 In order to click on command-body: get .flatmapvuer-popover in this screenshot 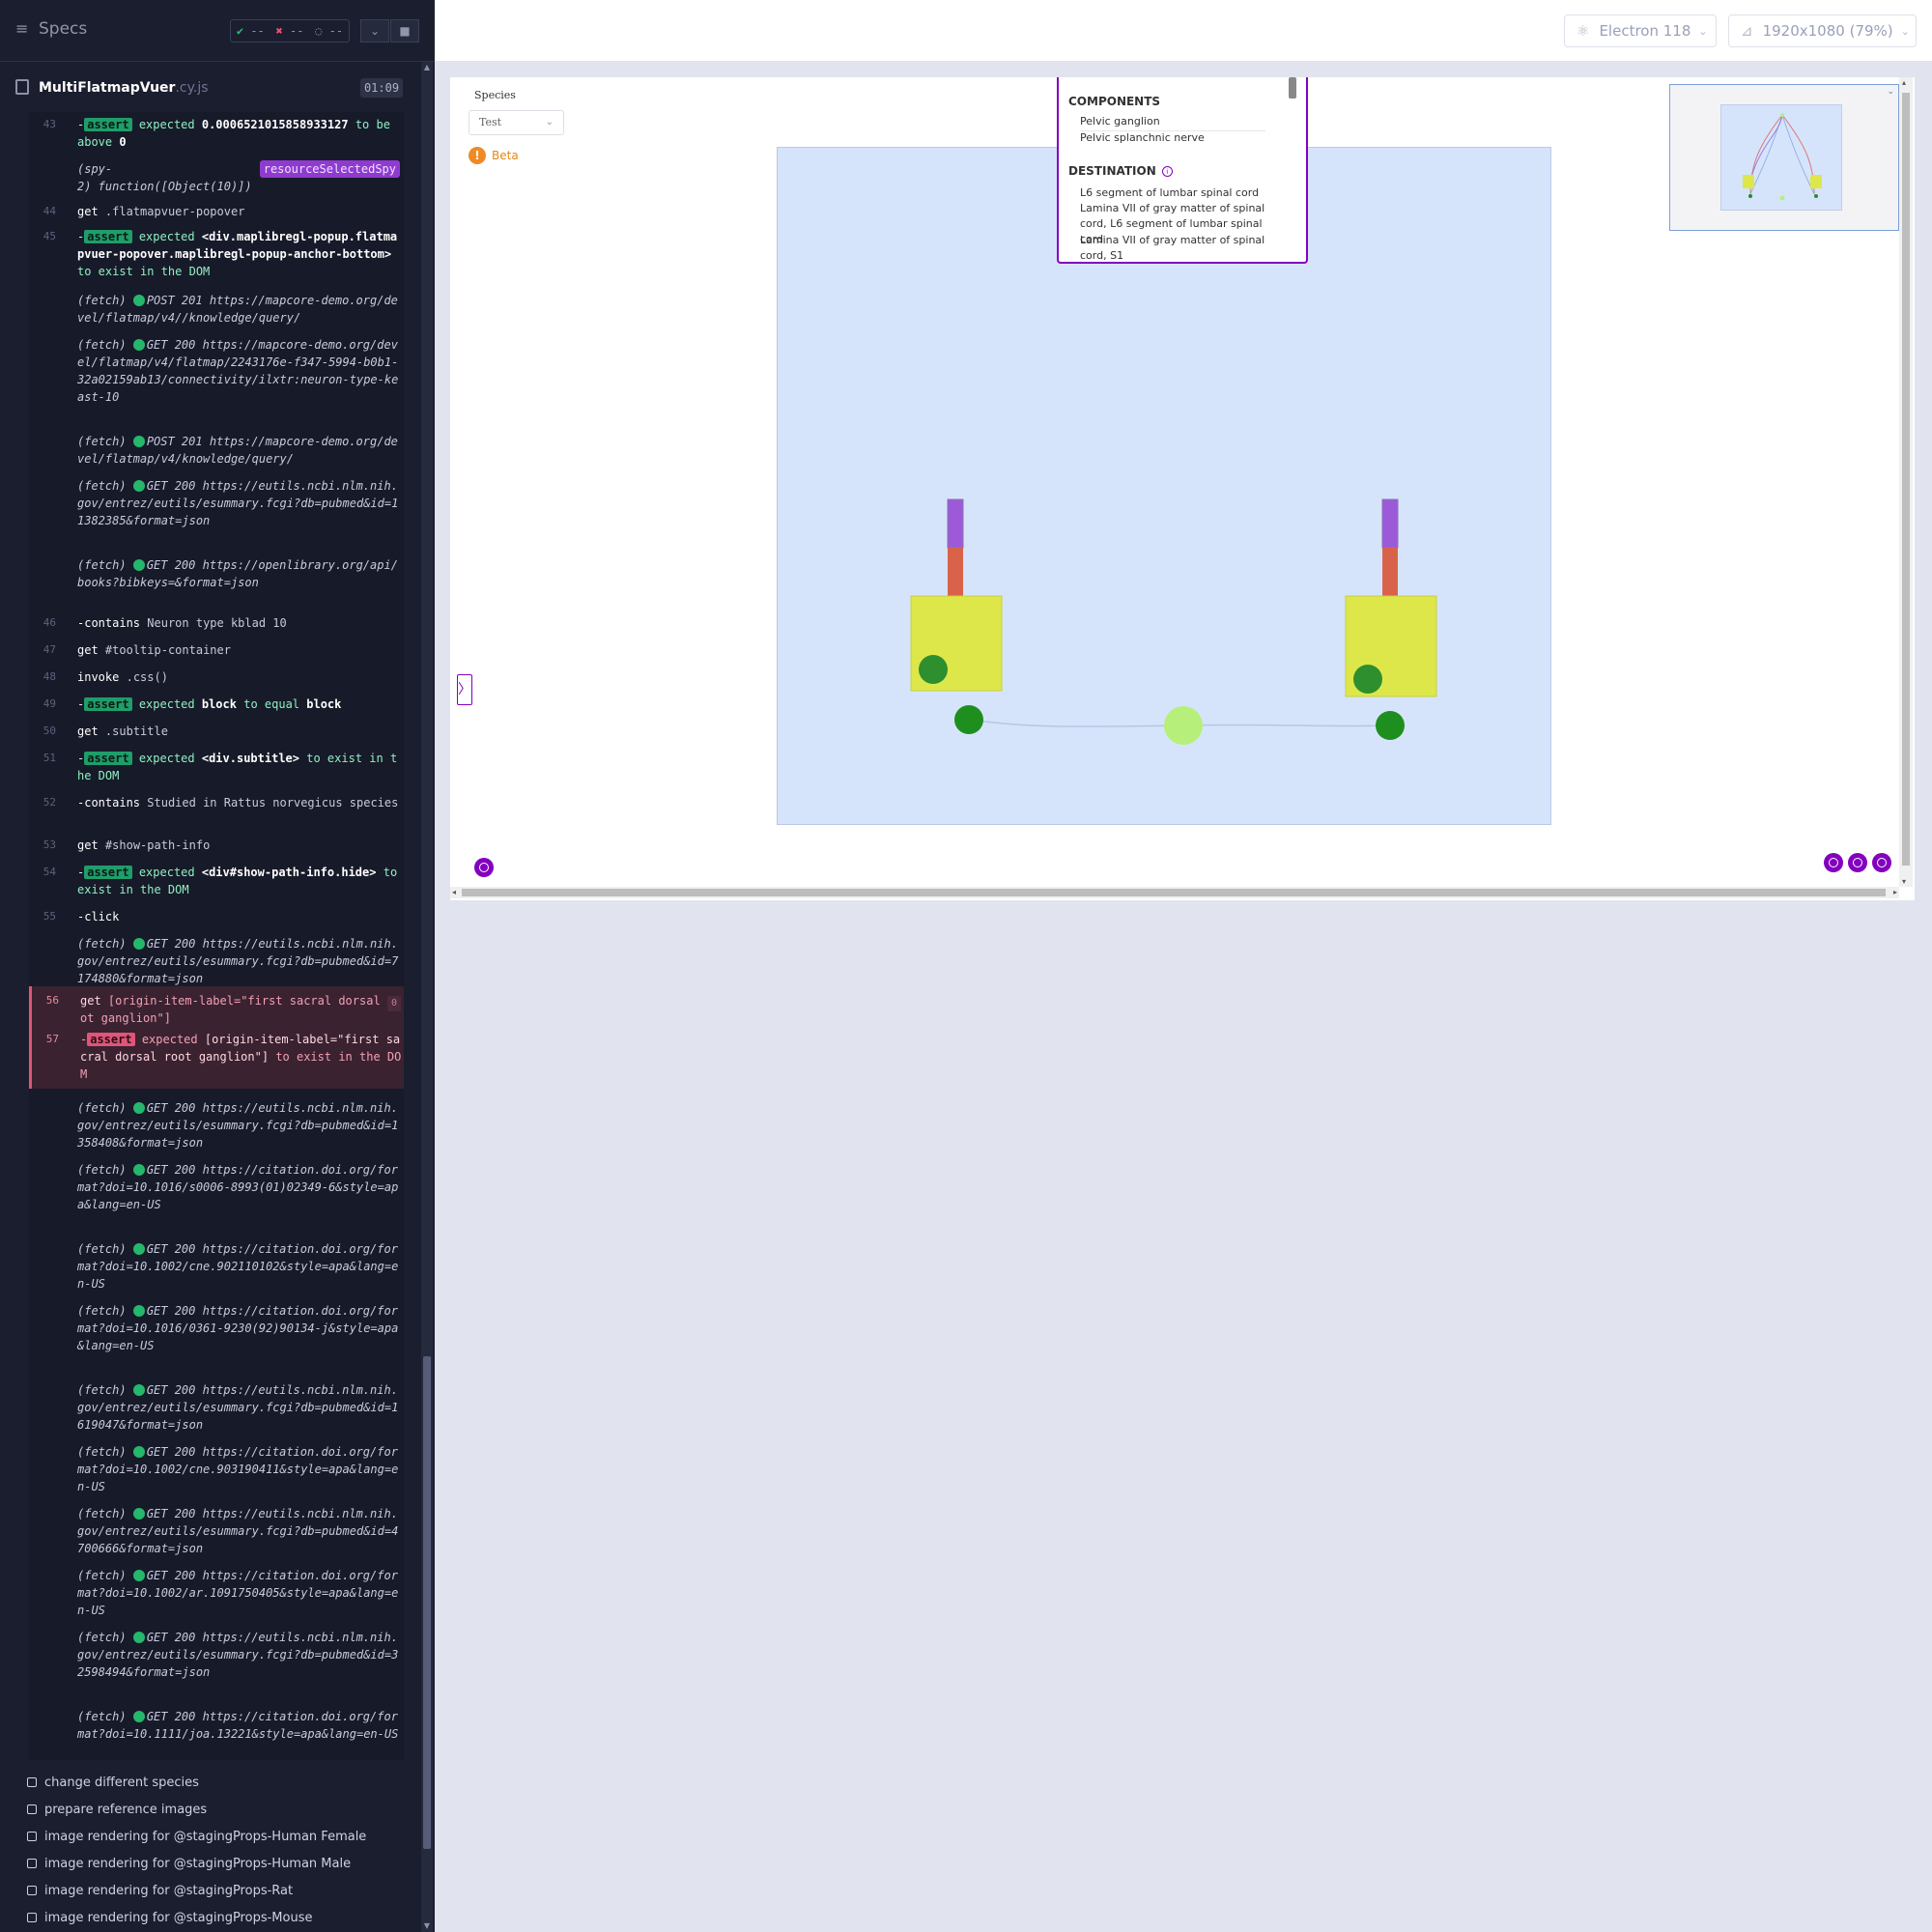, I will do `click(161, 211)`.